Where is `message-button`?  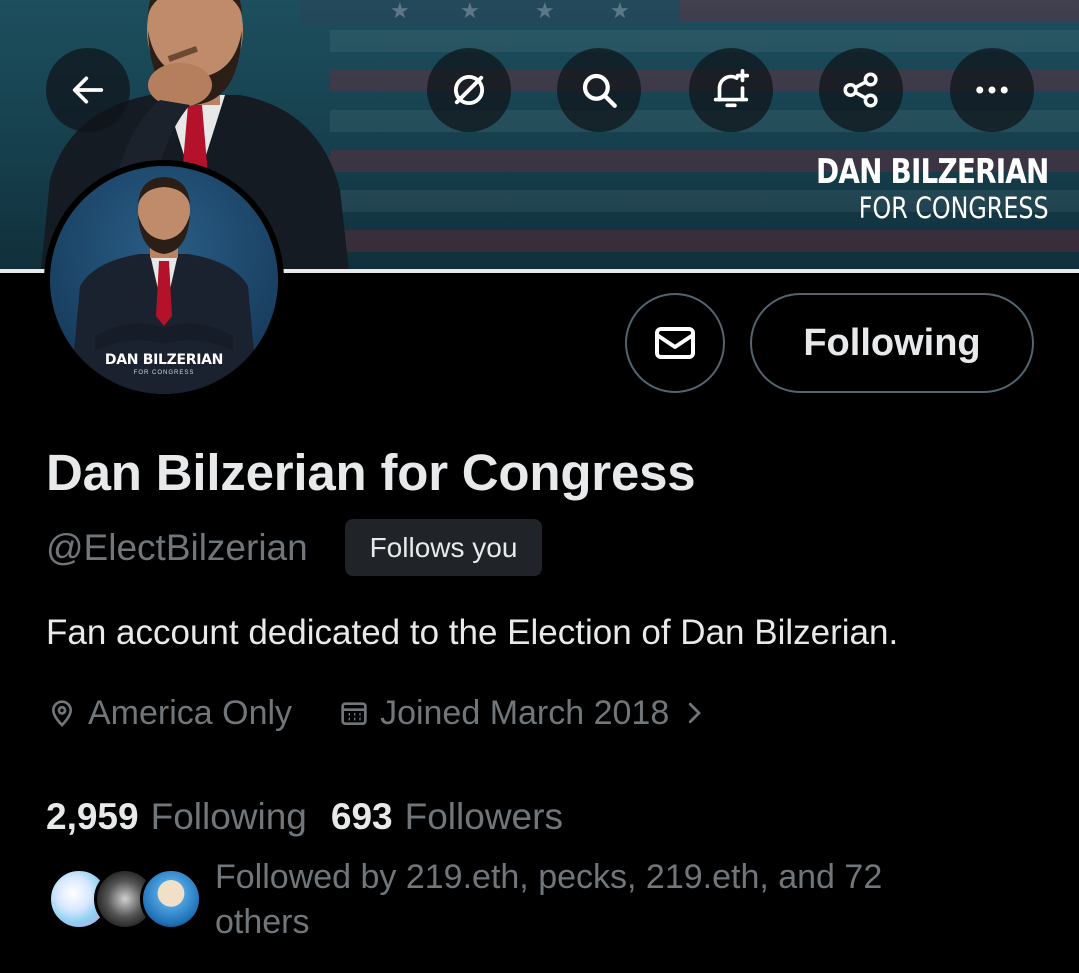
message-button is located at coordinates (675, 343).